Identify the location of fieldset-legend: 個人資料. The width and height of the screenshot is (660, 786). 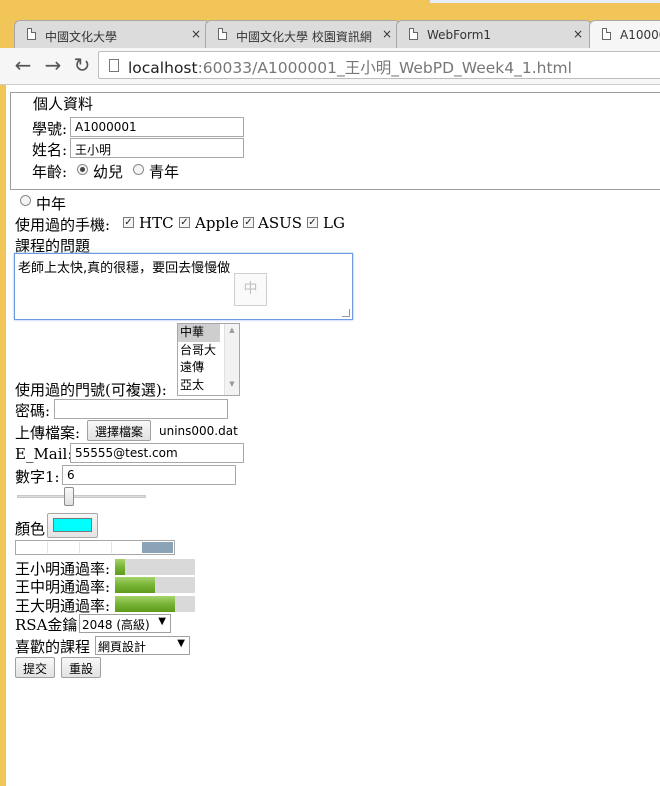
(63, 103).